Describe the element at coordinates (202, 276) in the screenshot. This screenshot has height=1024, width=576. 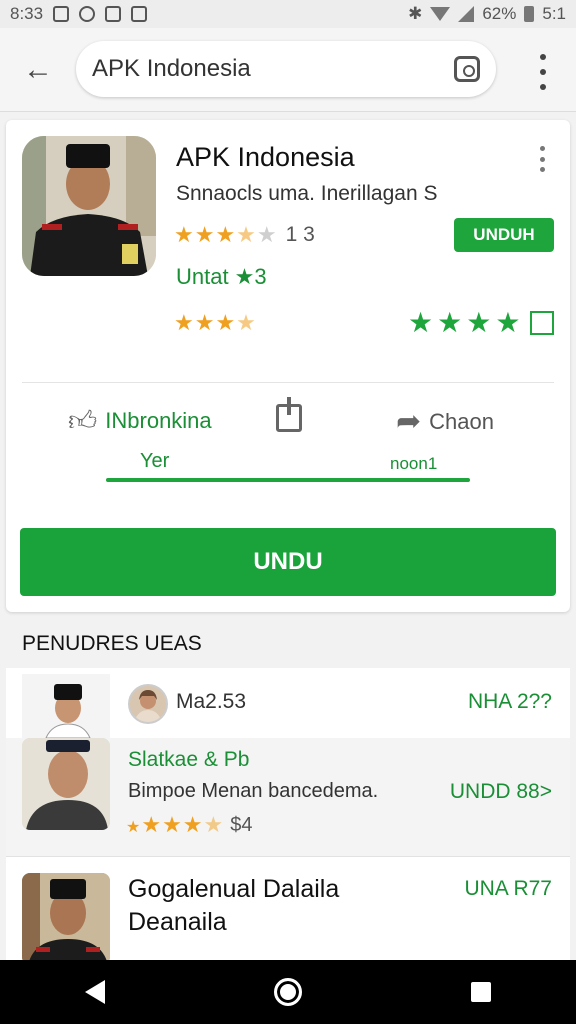
I see `untuk-label: Untat` at that location.